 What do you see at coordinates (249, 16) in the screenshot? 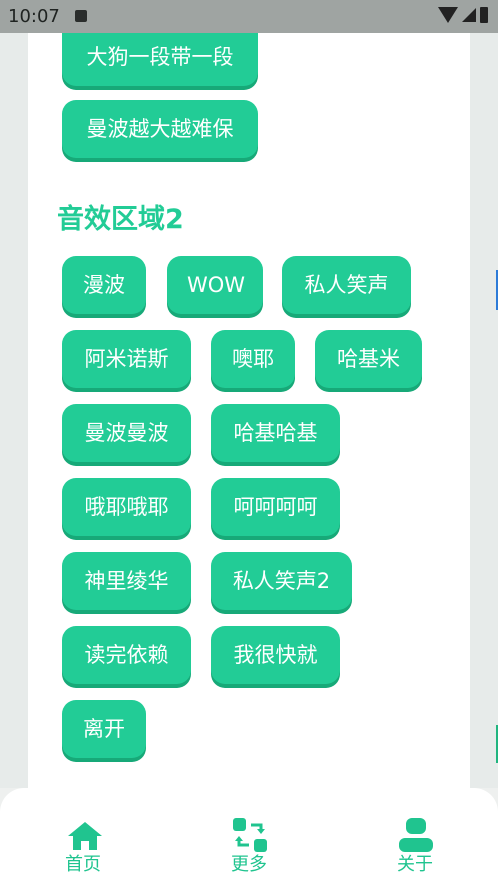
I see `status-bar: 10:07` at bounding box center [249, 16].